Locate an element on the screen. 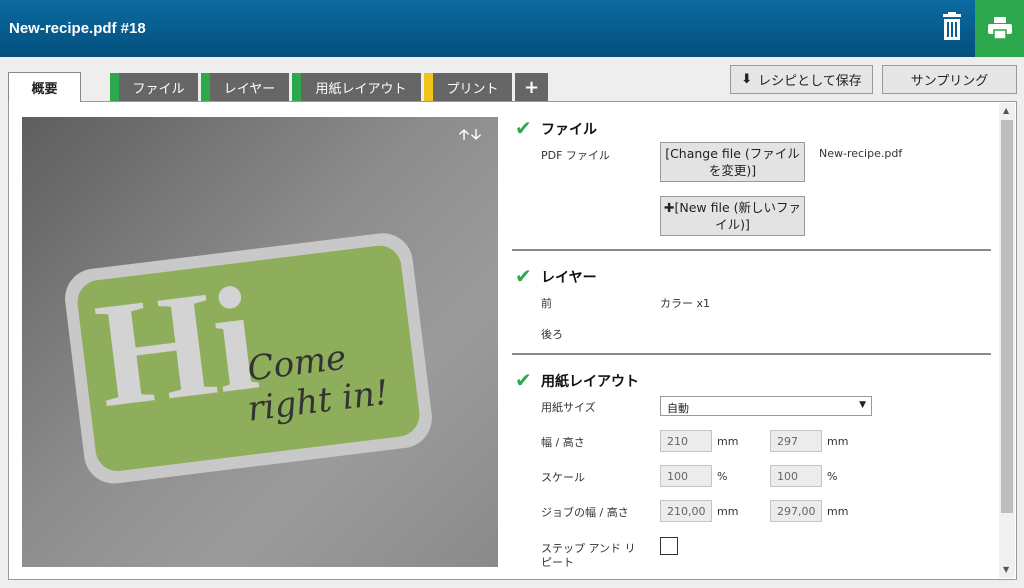  width-height-label: 幅 / 高さ is located at coordinates (563, 442).